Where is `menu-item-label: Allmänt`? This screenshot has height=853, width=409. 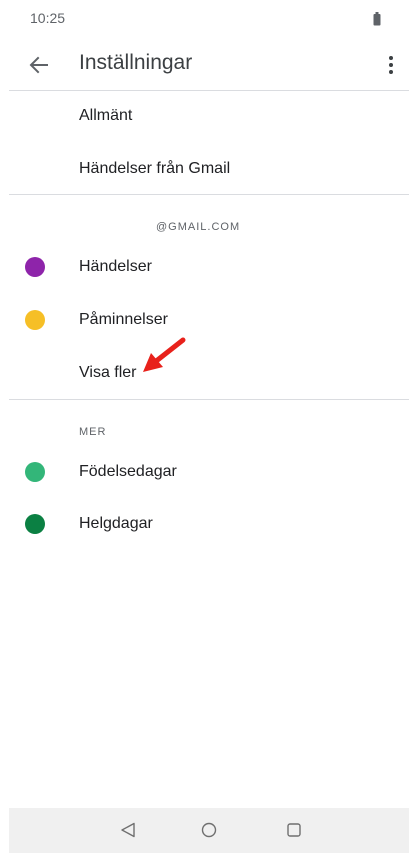
menu-item-label: Allmänt is located at coordinates (106, 115).